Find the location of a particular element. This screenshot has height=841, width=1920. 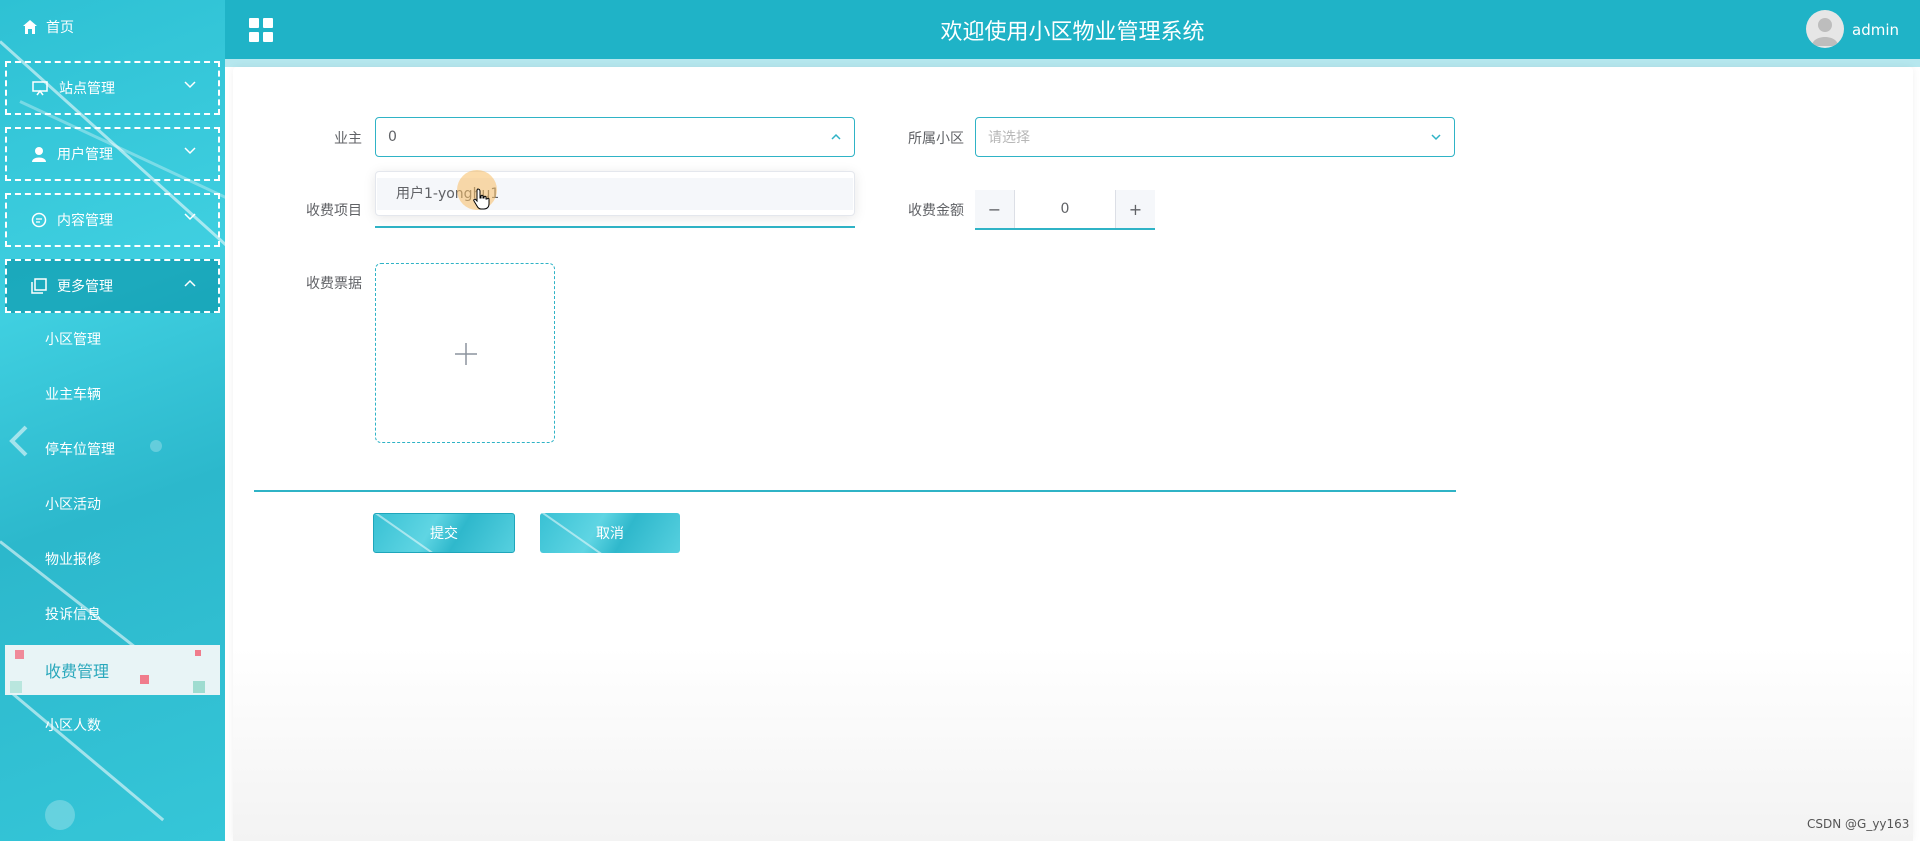

submit-button: 提交 is located at coordinates (444, 533).